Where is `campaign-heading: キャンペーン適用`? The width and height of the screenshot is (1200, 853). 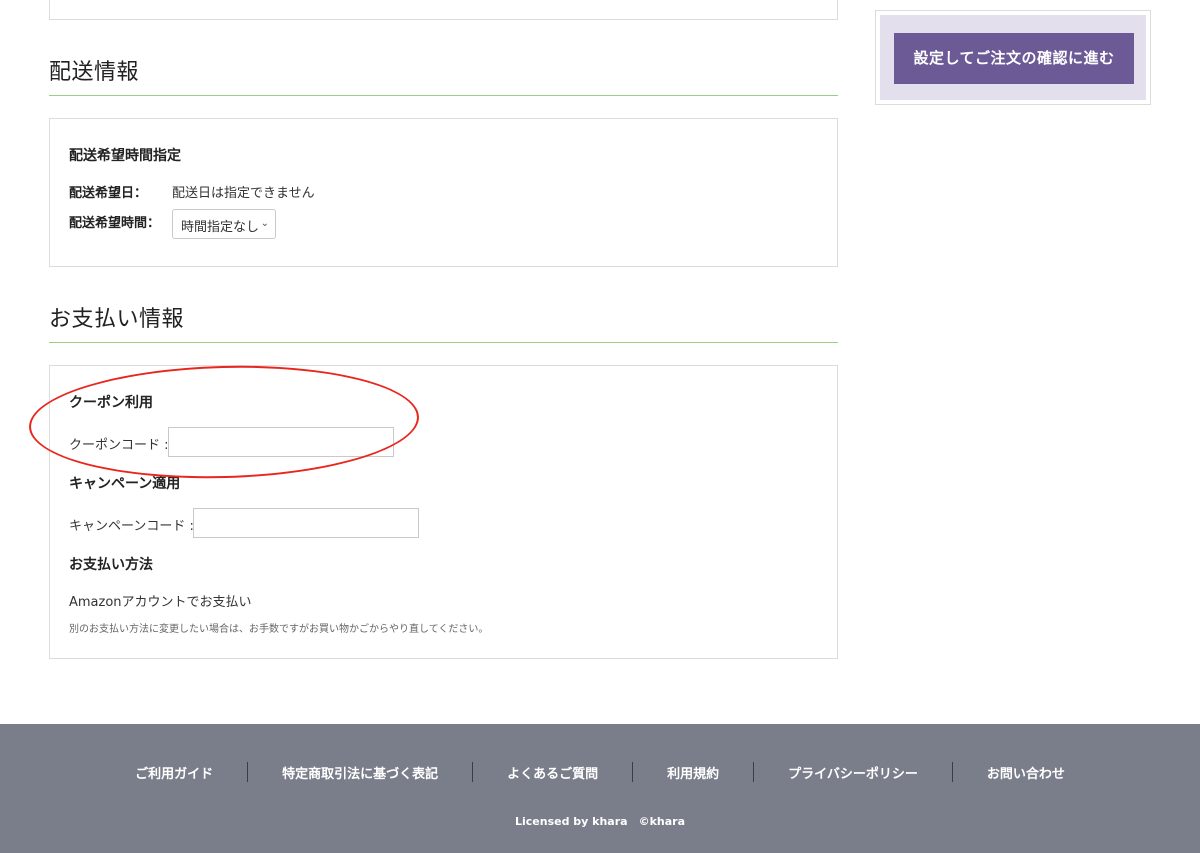
campaign-heading: キャンペーン適用 is located at coordinates (125, 484).